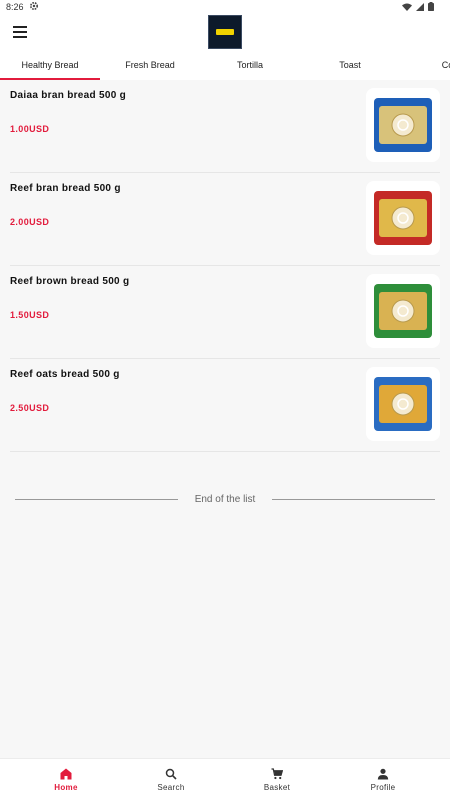 This screenshot has width=450, height=800. What do you see at coordinates (30, 408) in the screenshot?
I see `product-price: 2.50USD` at bounding box center [30, 408].